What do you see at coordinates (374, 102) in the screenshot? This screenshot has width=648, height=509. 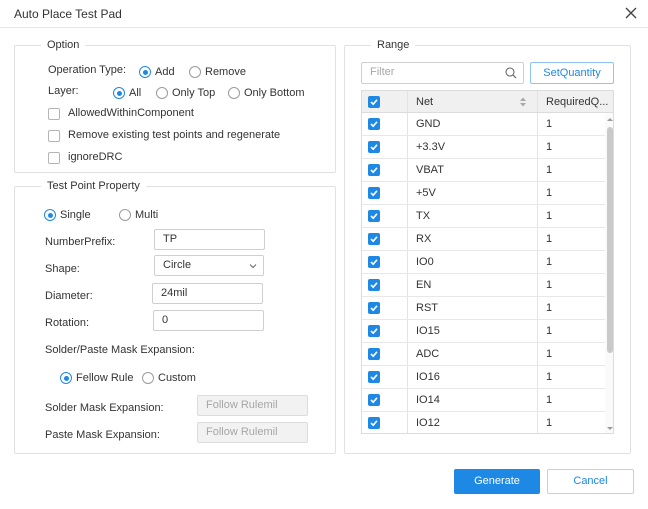 I see `select-all-checkbox` at bounding box center [374, 102].